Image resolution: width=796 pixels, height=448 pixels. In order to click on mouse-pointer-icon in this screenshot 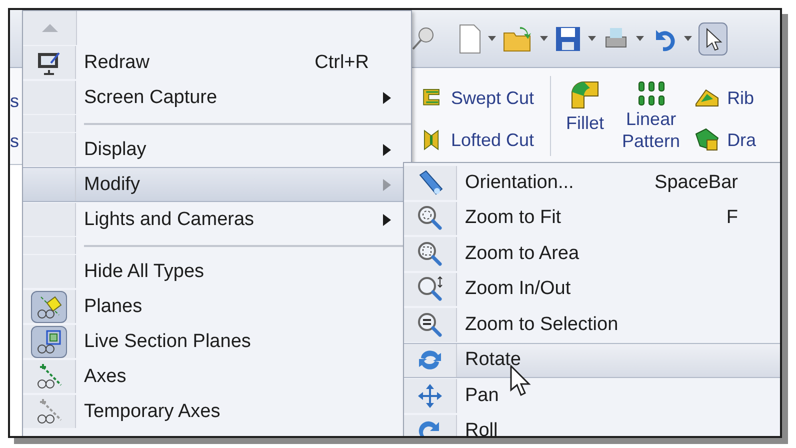, I will do `click(521, 381)`.